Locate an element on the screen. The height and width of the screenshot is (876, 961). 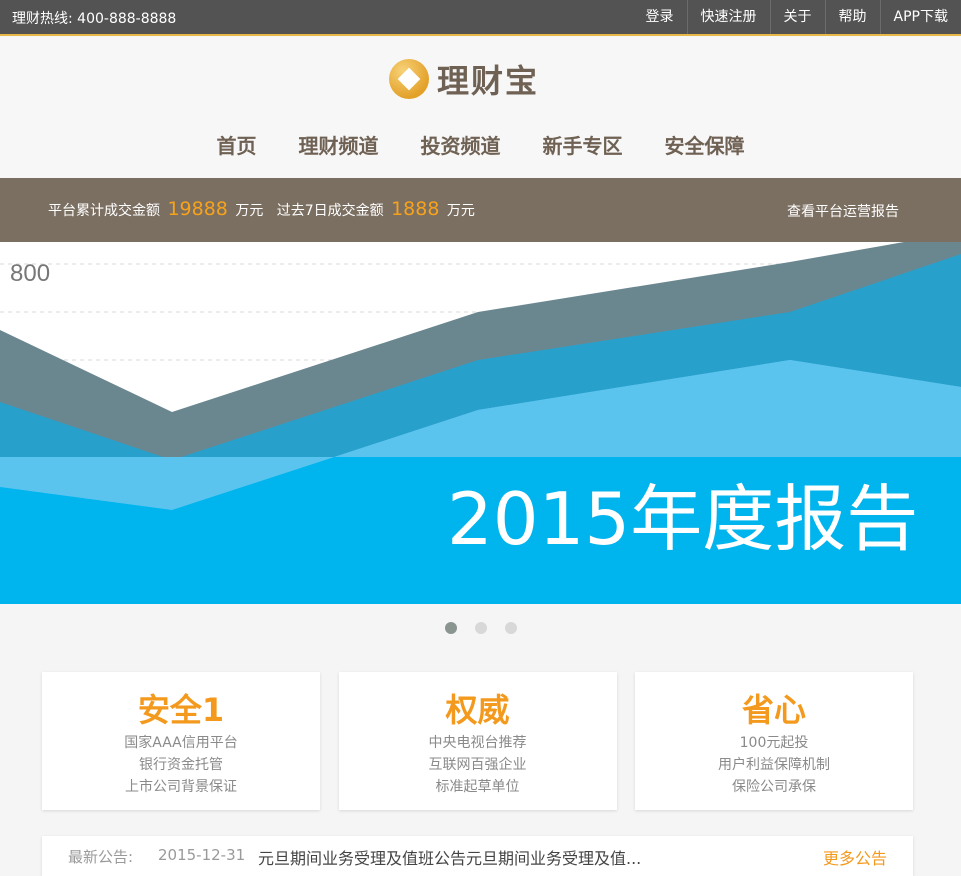
feature-title: 安全1 is located at coordinates (181, 710).